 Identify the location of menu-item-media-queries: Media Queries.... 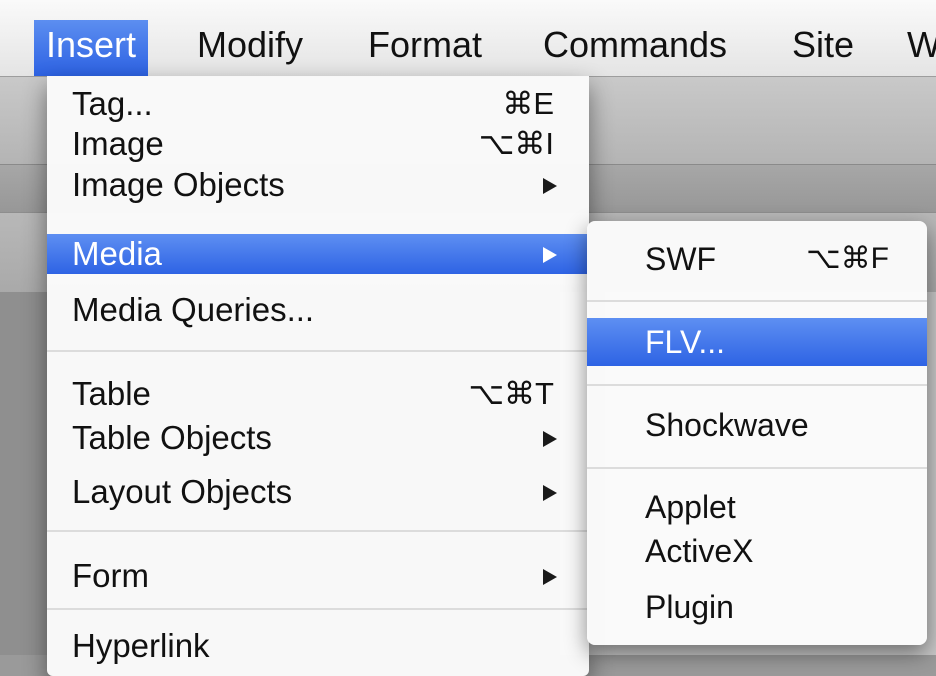
(318, 310).